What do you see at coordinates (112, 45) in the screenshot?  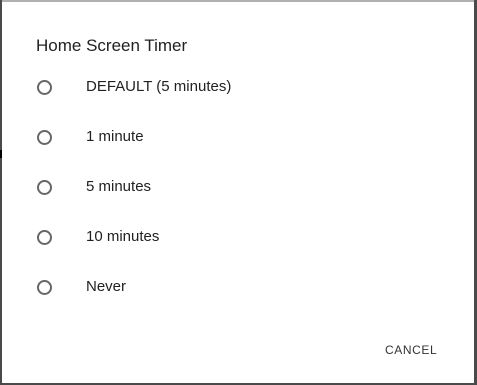 I see `dialog-title: Home Screen Timer` at bounding box center [112, 45].